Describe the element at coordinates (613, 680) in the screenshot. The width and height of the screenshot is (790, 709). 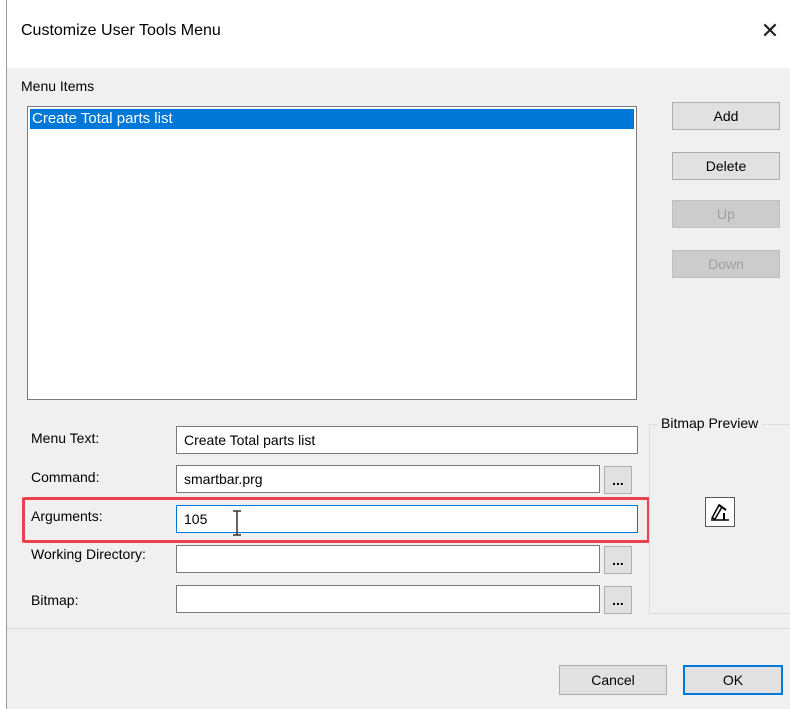
I see `cancel-button: Cancel` at that location.